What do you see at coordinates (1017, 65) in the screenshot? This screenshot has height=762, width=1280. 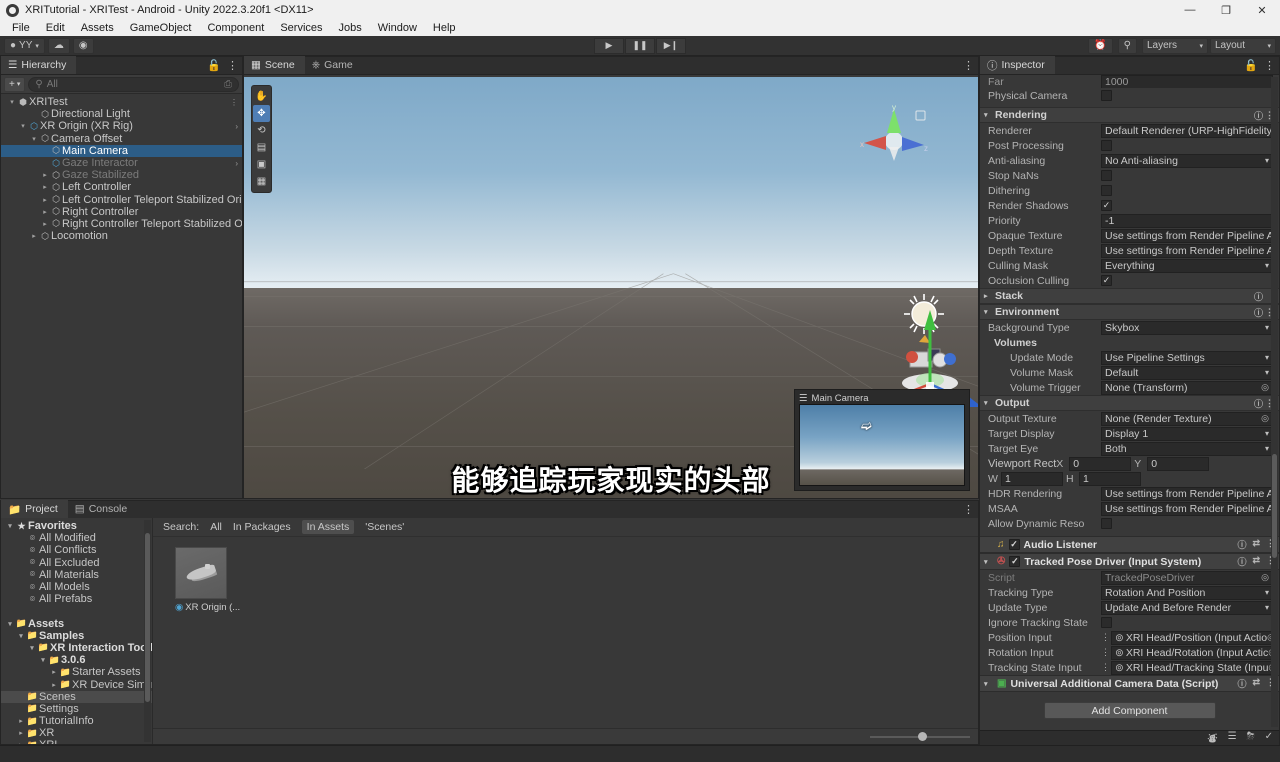 I see `tab-inspector: ⓘ Inspector` at bounding box center [1017, 65].